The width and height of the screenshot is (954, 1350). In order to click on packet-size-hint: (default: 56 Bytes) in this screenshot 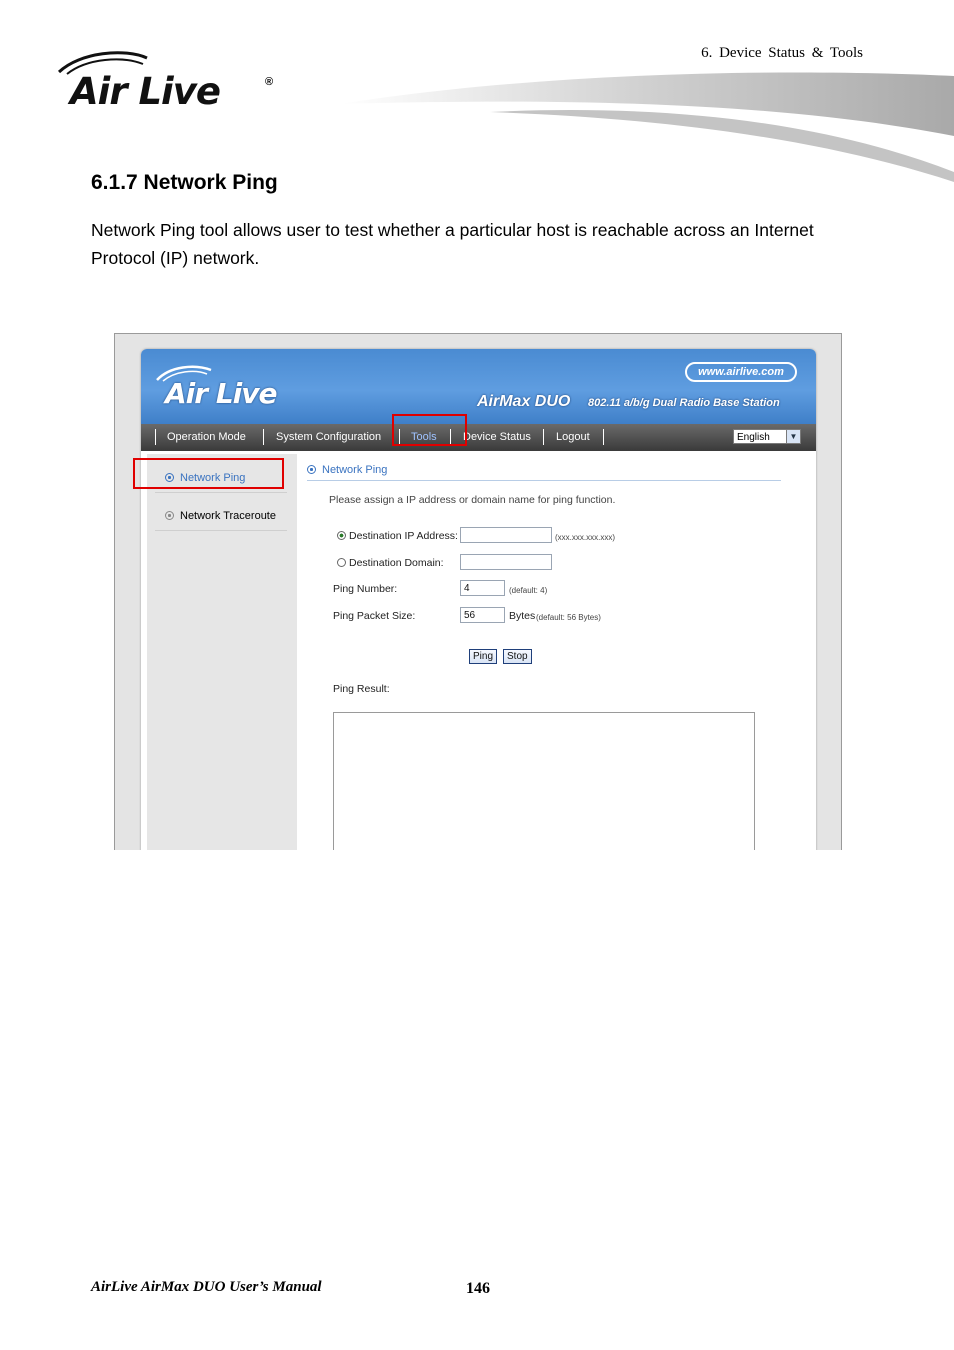, I will do `click(568, 617)`.